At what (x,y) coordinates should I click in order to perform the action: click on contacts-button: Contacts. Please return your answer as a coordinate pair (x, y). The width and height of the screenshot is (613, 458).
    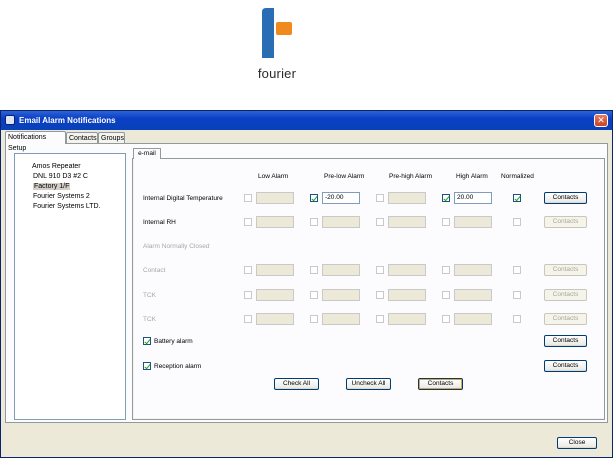
    Looking at the image, I should click on (440, 384).